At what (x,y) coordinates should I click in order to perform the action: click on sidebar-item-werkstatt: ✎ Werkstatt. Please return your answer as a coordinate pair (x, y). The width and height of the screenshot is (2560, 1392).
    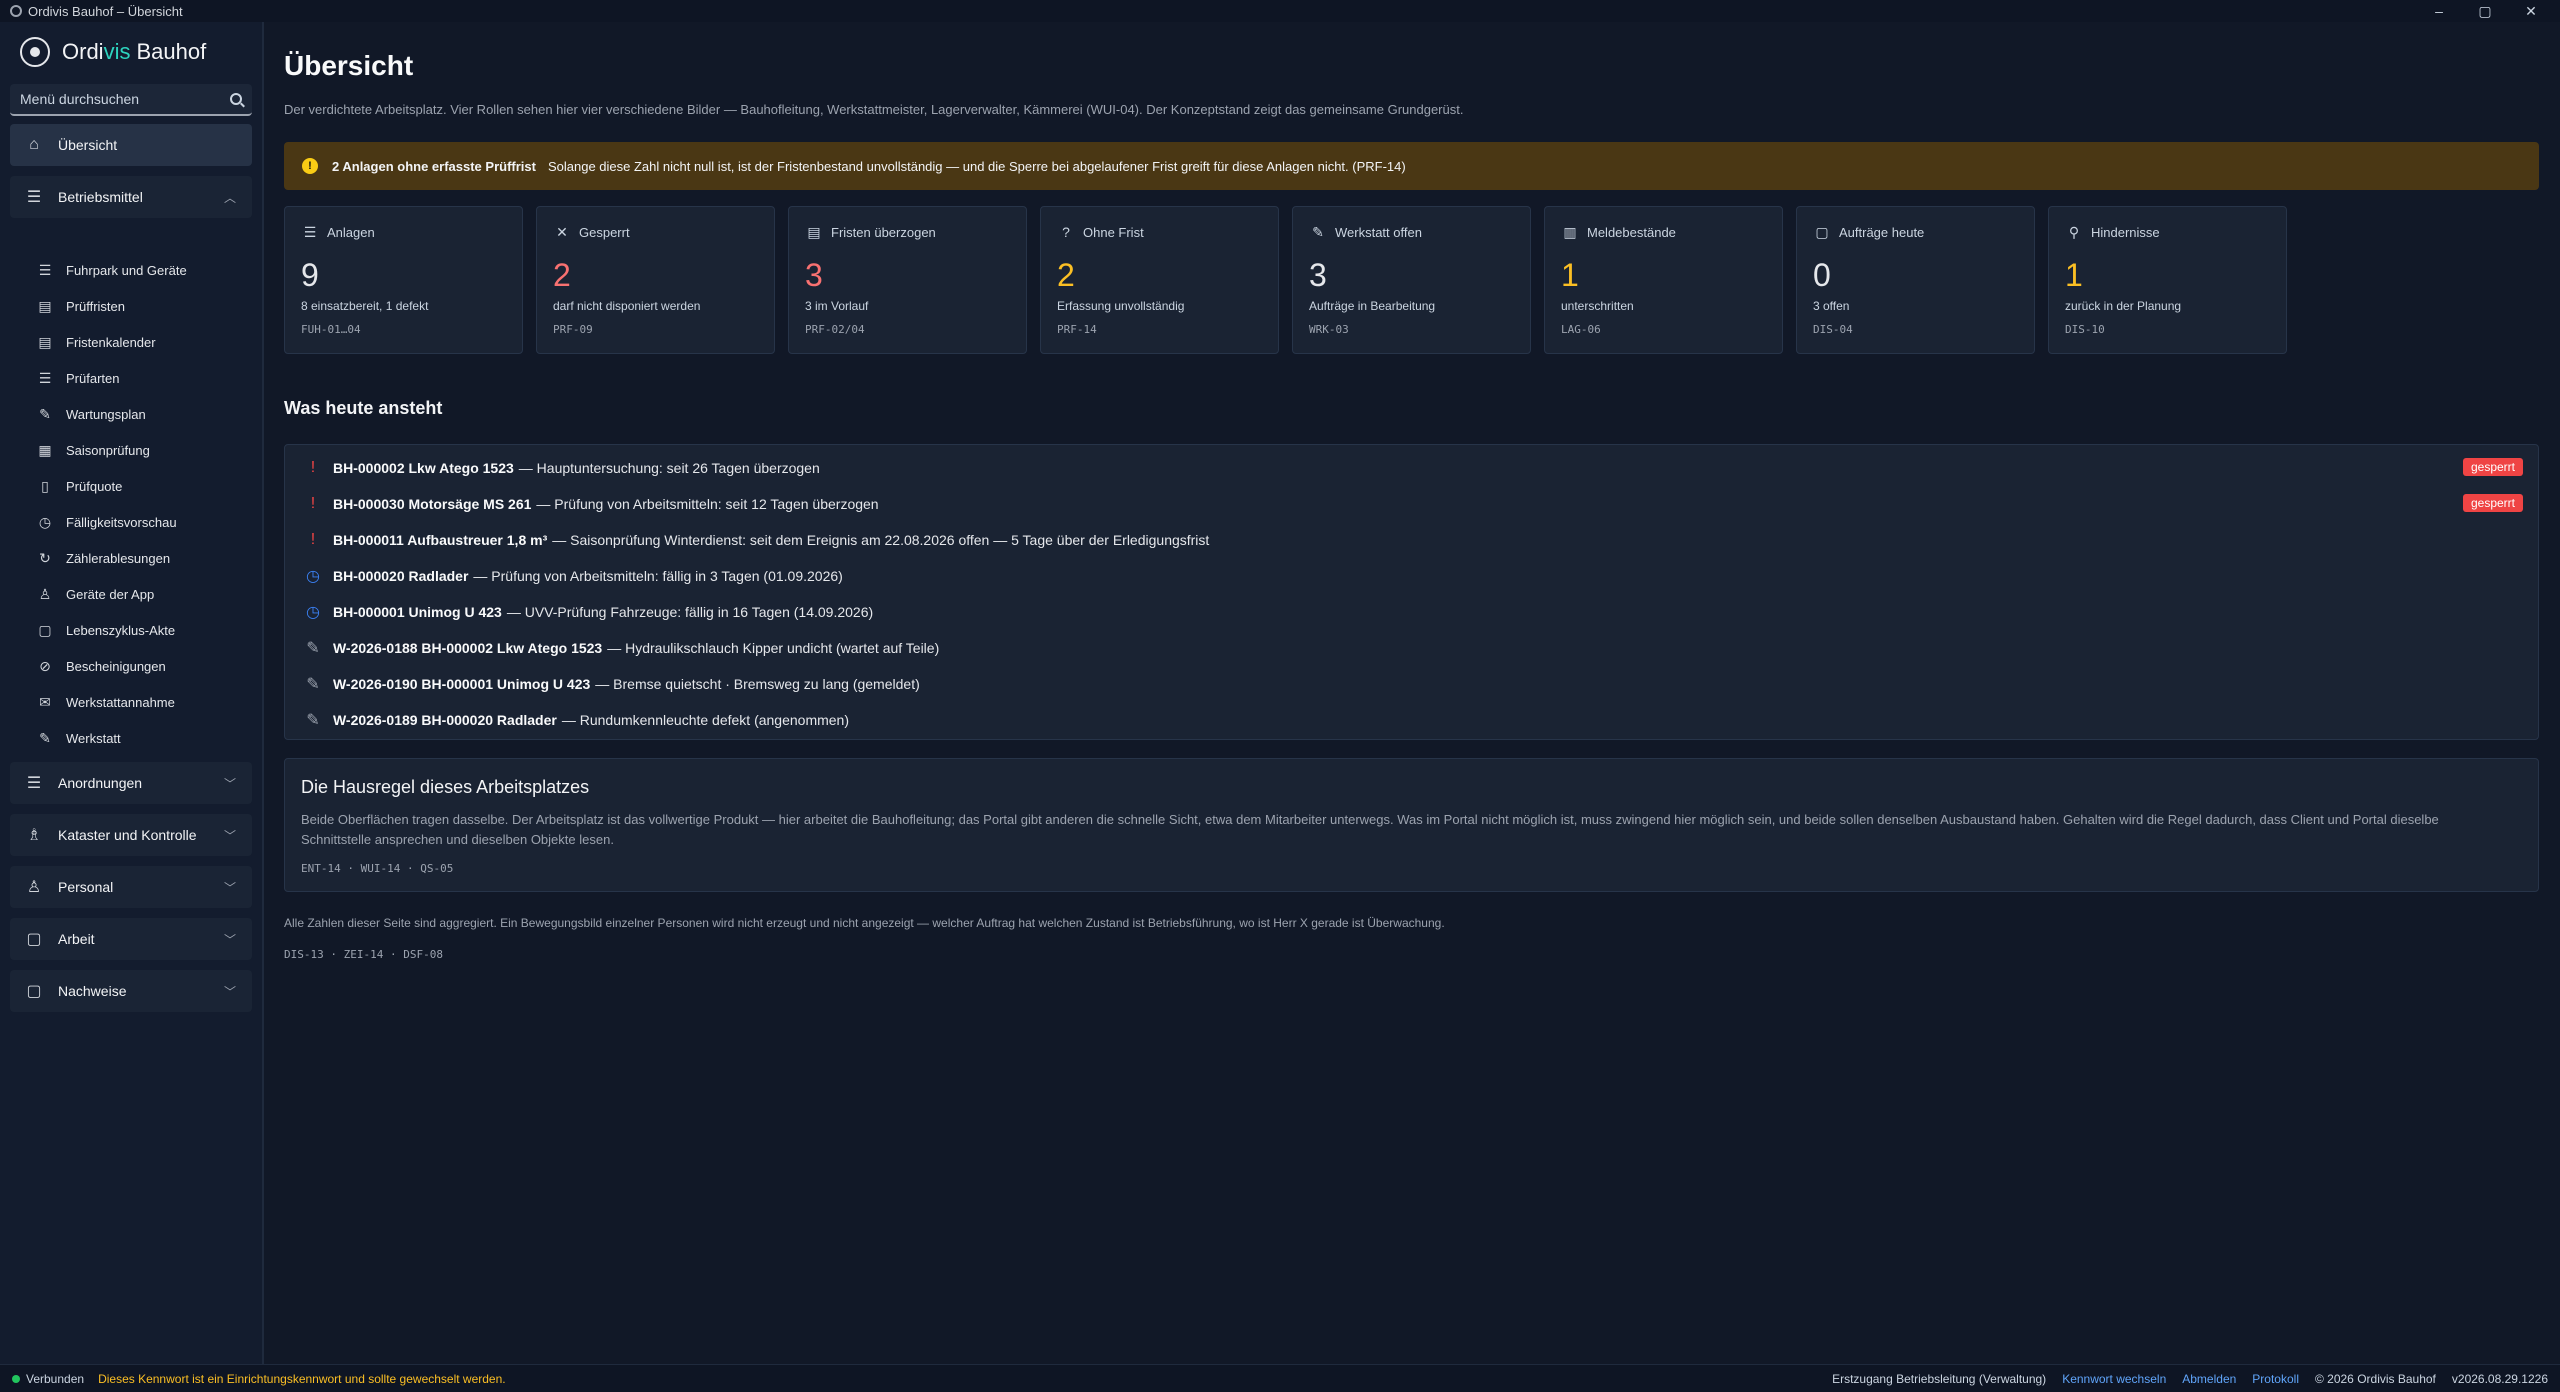
    Looking at the image, I should click on (144, 738).